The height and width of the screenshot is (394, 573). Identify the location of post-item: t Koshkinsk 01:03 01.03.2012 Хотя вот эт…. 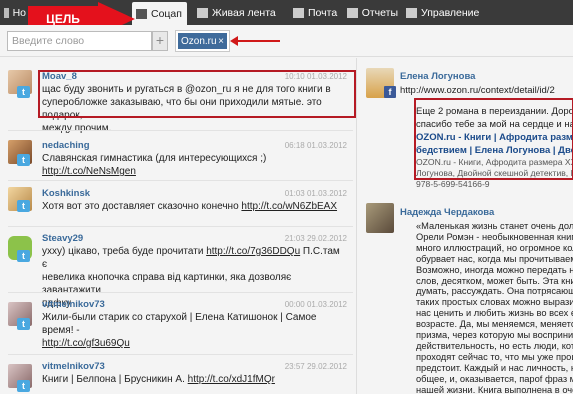
(178, 206).